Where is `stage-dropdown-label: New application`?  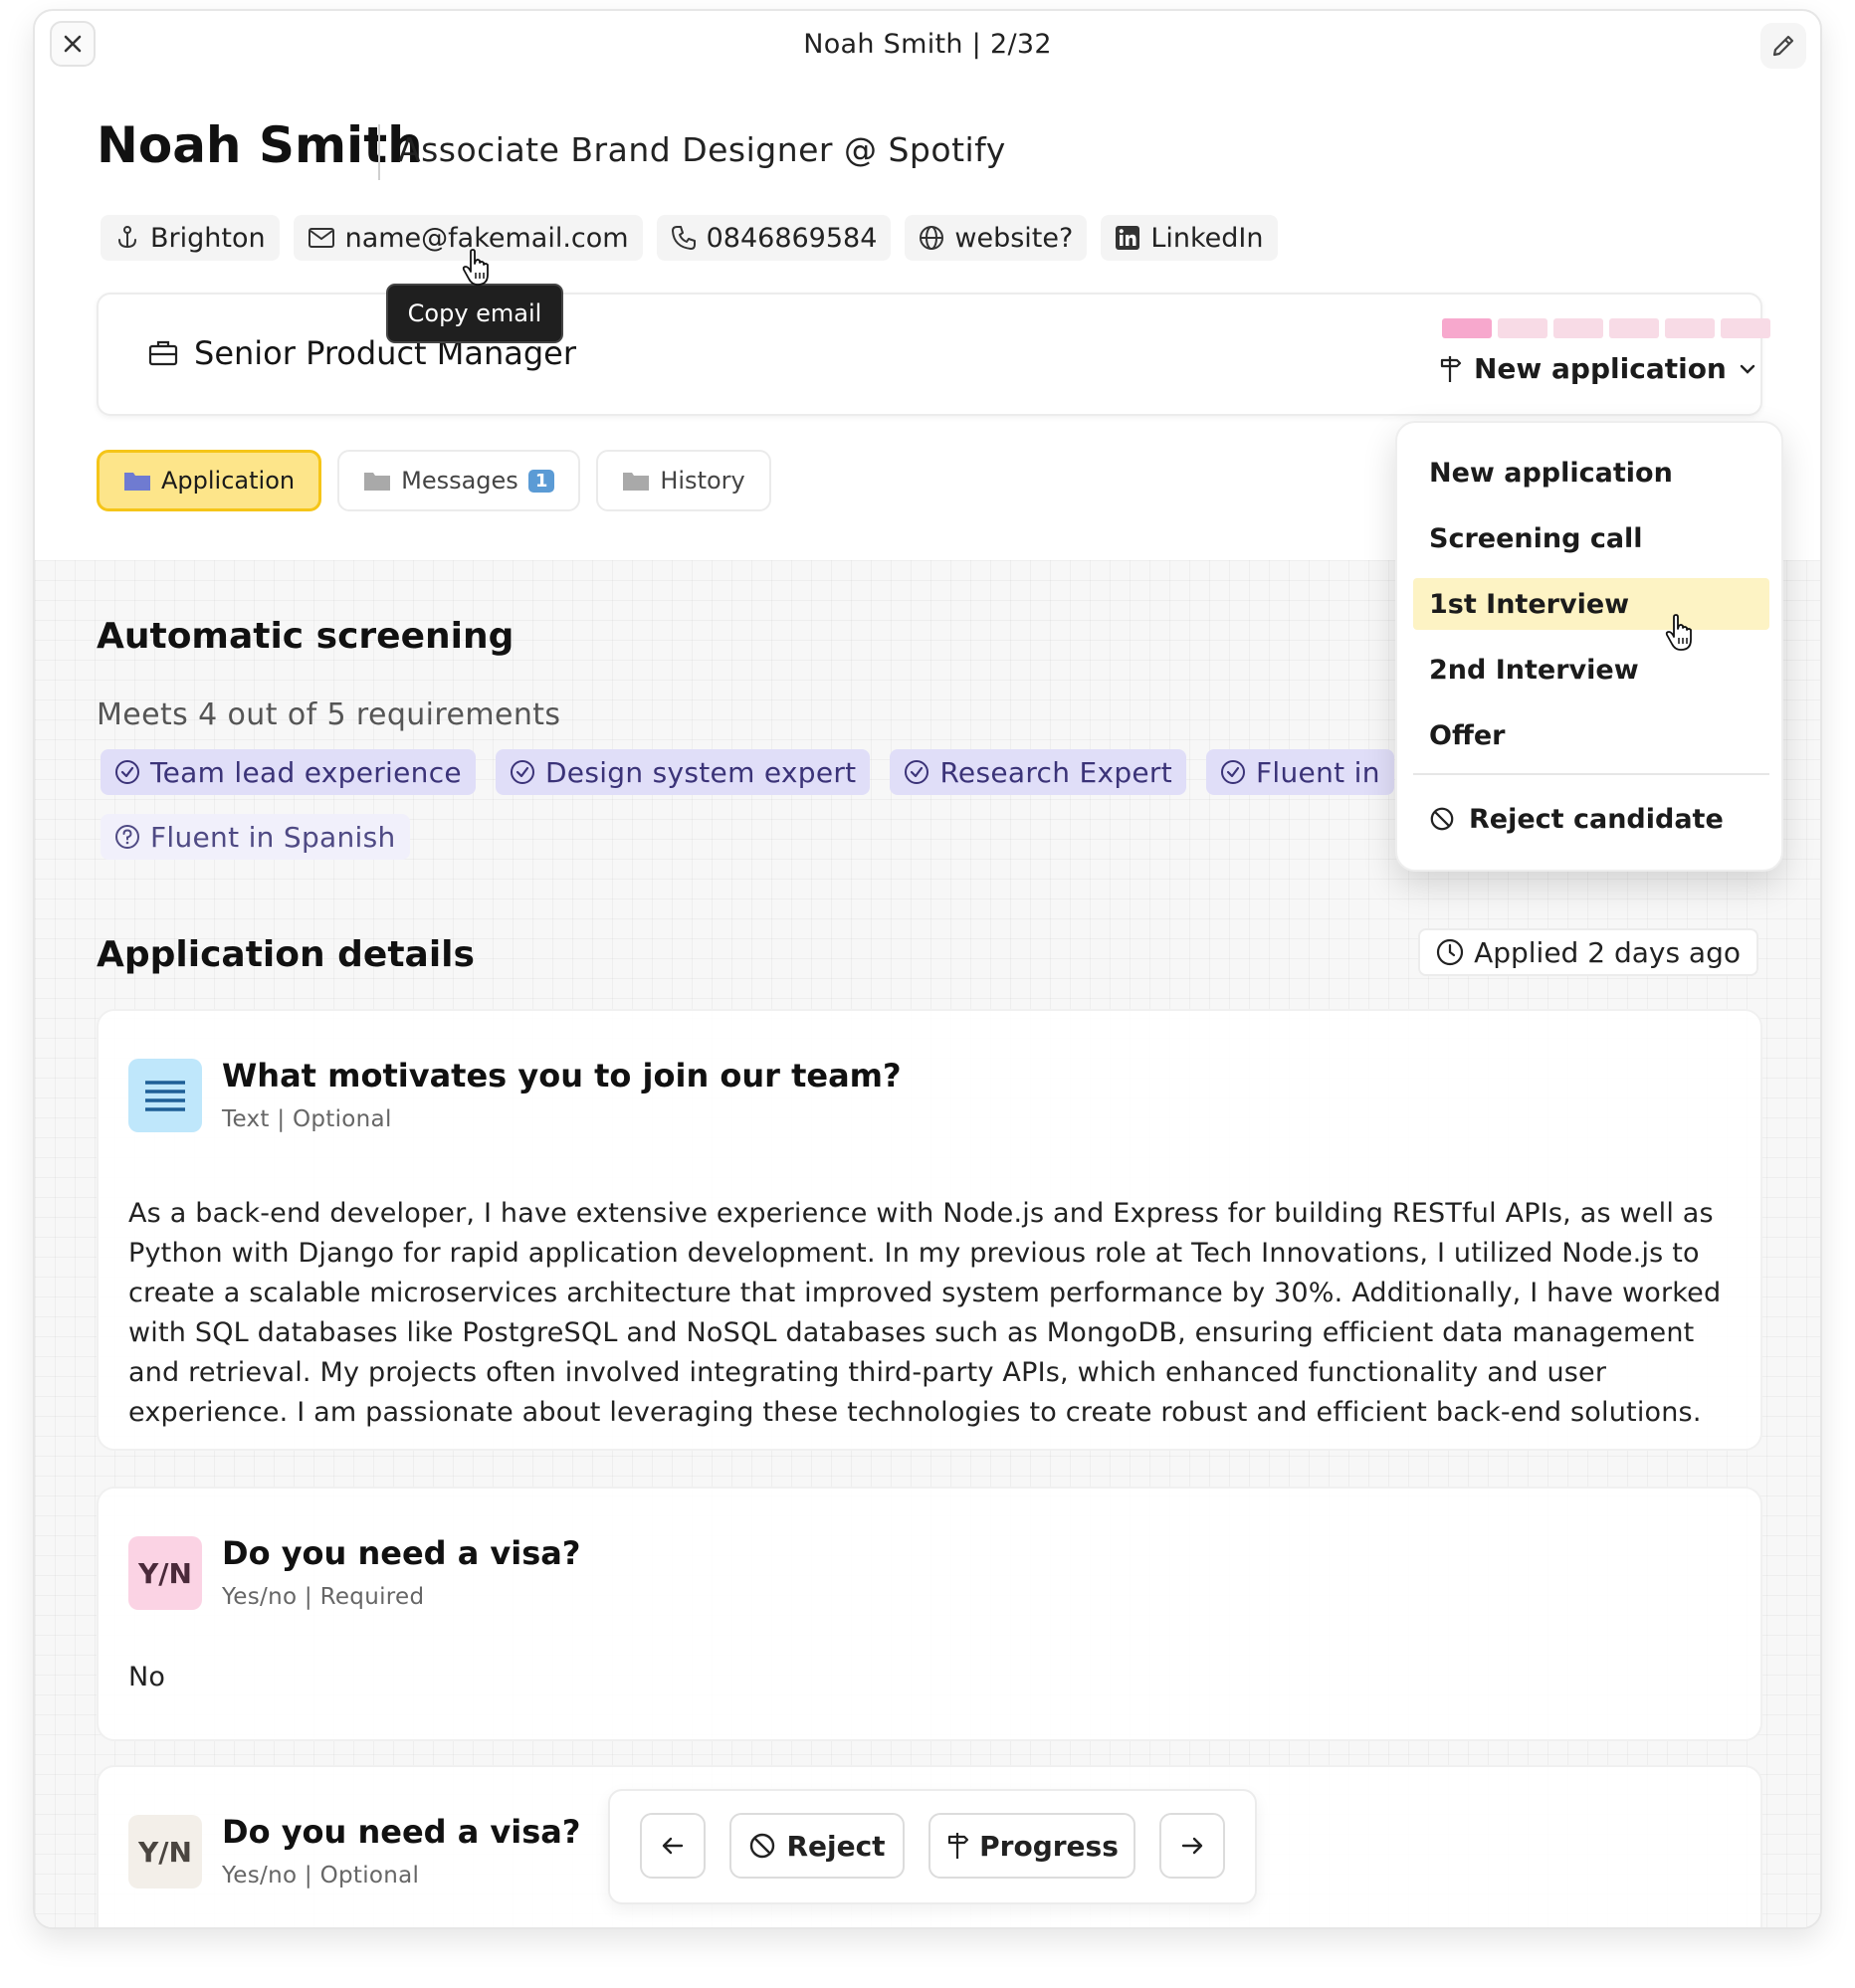 stage-dropdown-label: New application is located at coordinates (1601, 368).